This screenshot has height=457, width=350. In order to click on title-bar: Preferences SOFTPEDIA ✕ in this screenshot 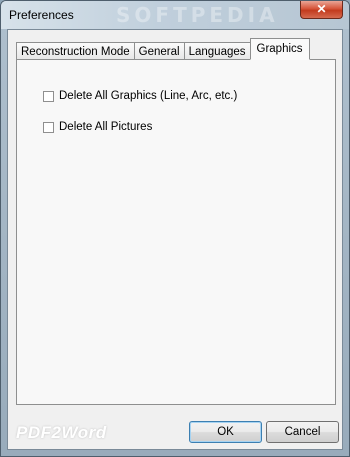, I will do `click(175, 15)`.